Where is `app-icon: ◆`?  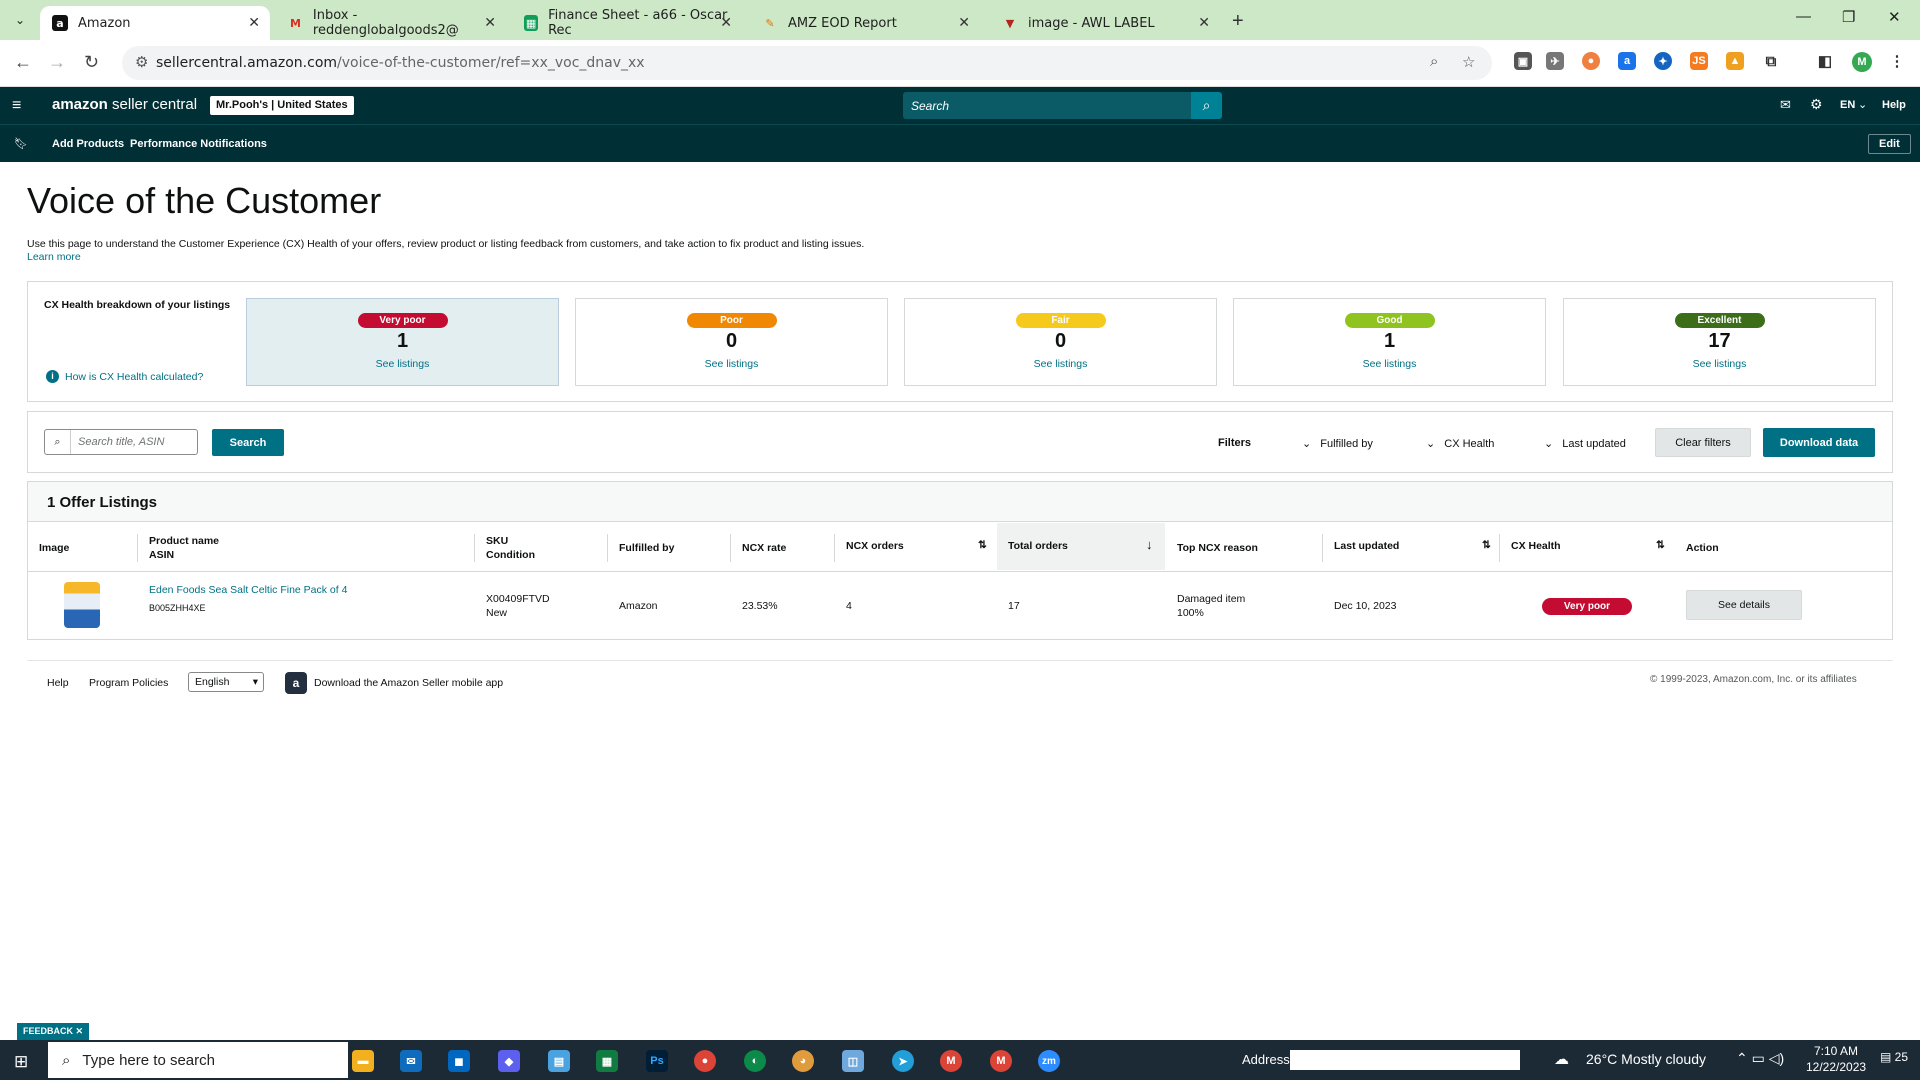
app-icon: ◆ is located at coordinates (509, 1061).